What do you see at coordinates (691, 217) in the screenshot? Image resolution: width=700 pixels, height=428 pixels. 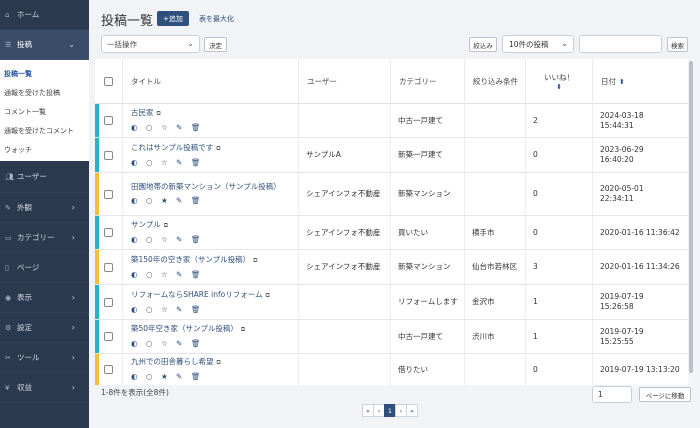 I see `scrollbar-thumb` at bounding box center [691, 217].